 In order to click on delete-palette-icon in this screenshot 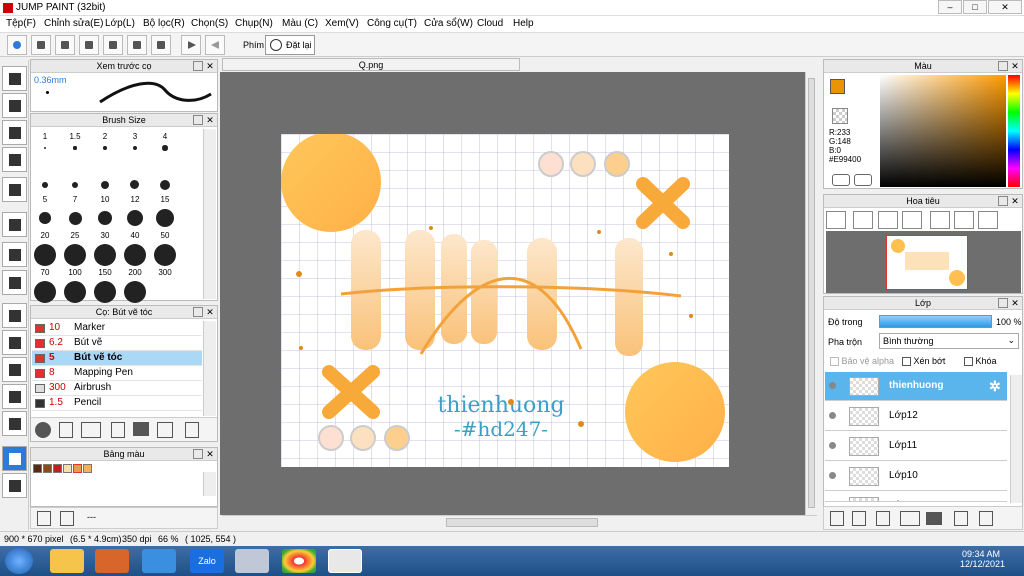, I will do `click(67, 518)`.